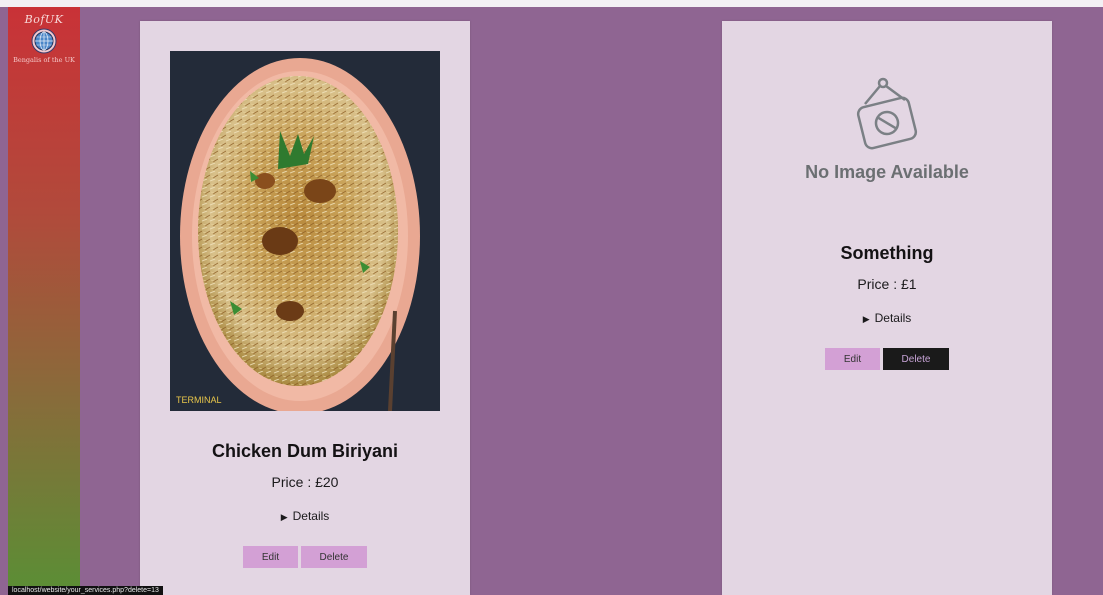 This screenshot has width=1103, height=595. I want to click on service-price: Price : £20, so click(305, 482).